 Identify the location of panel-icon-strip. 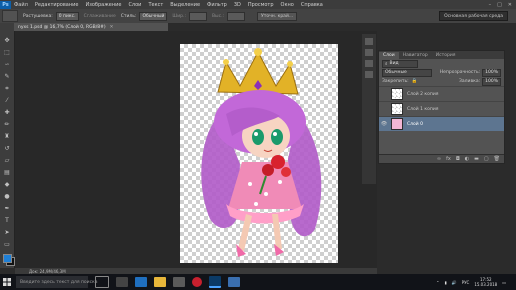
(369, 109).